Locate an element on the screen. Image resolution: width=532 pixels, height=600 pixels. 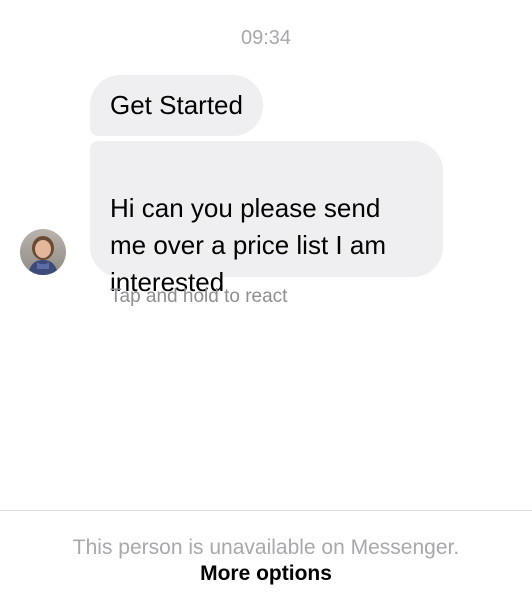
react-hint: Tap and hold to react is located at coordinates (199, 296).